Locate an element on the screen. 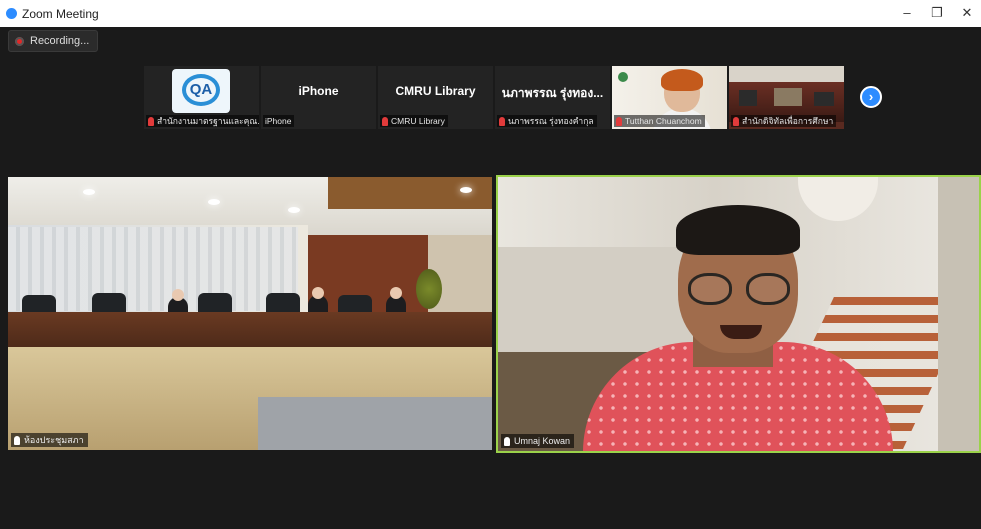 Image resolution: width=981 pixels, height=529 pixels. participant-thumb-iphone: iPhone iPhone is located at coordinates (318, 97).